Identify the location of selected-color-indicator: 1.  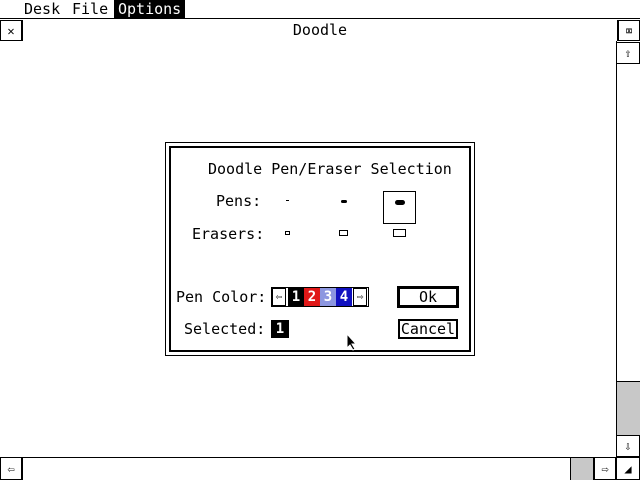
(280, 329).